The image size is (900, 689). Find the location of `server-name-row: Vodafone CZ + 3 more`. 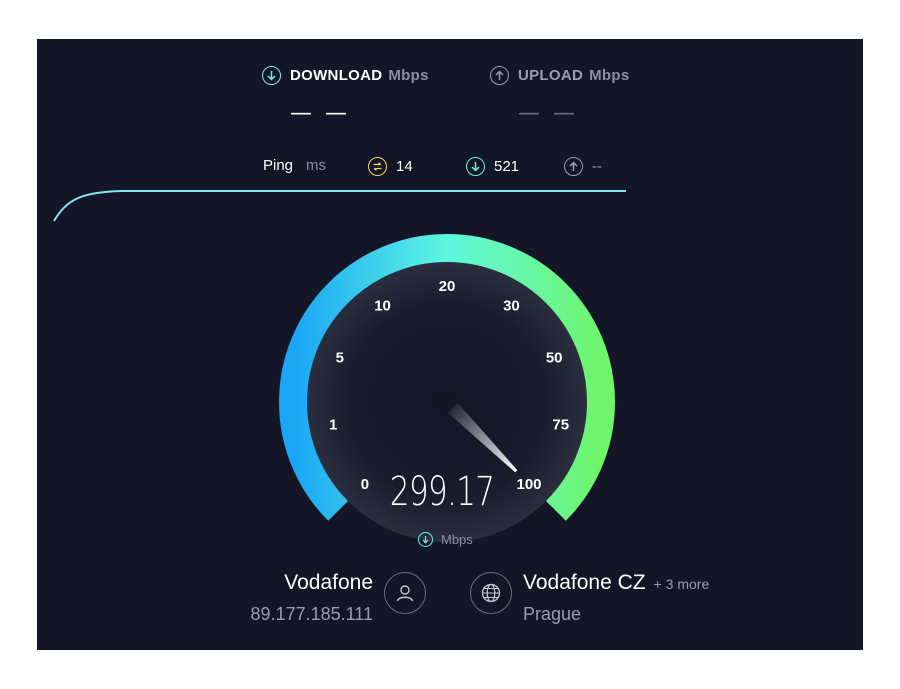

server-name-row: Vodafone CZ + 3 more is located at coordinates (616, 583).